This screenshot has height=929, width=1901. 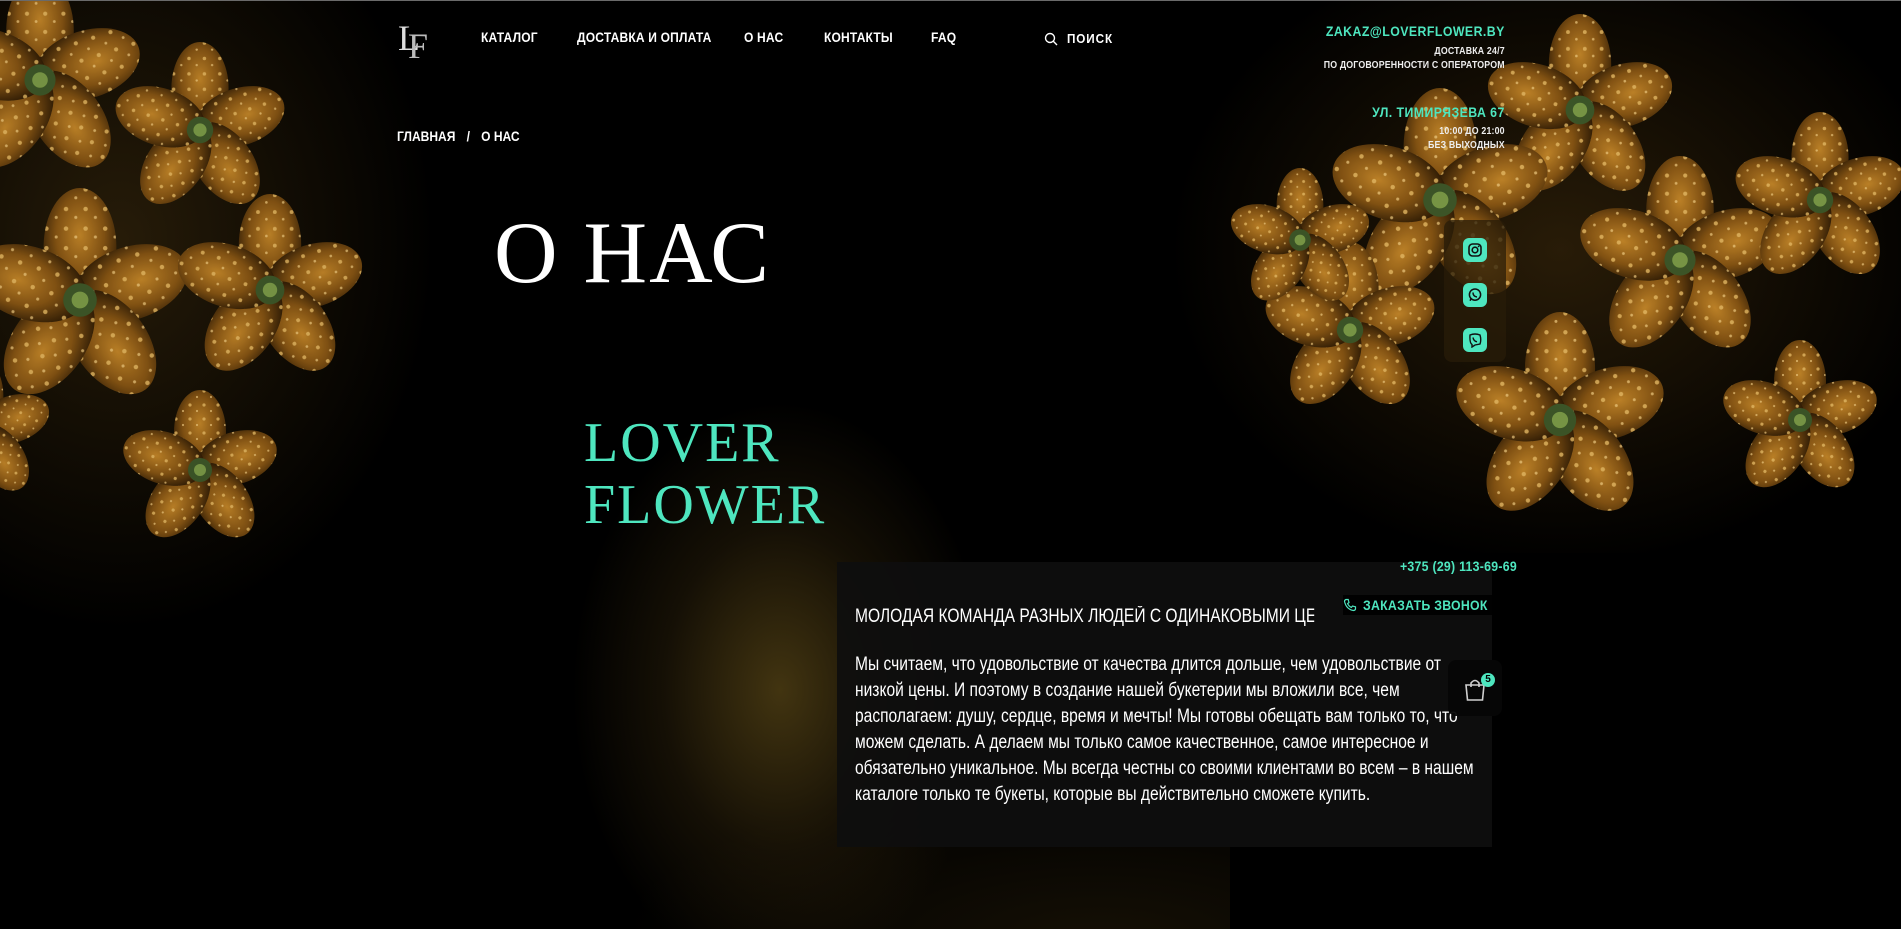 I want to click on address: УЛ. ТИМИРЯЗЕВА 67, so click(x=1438, y=112).